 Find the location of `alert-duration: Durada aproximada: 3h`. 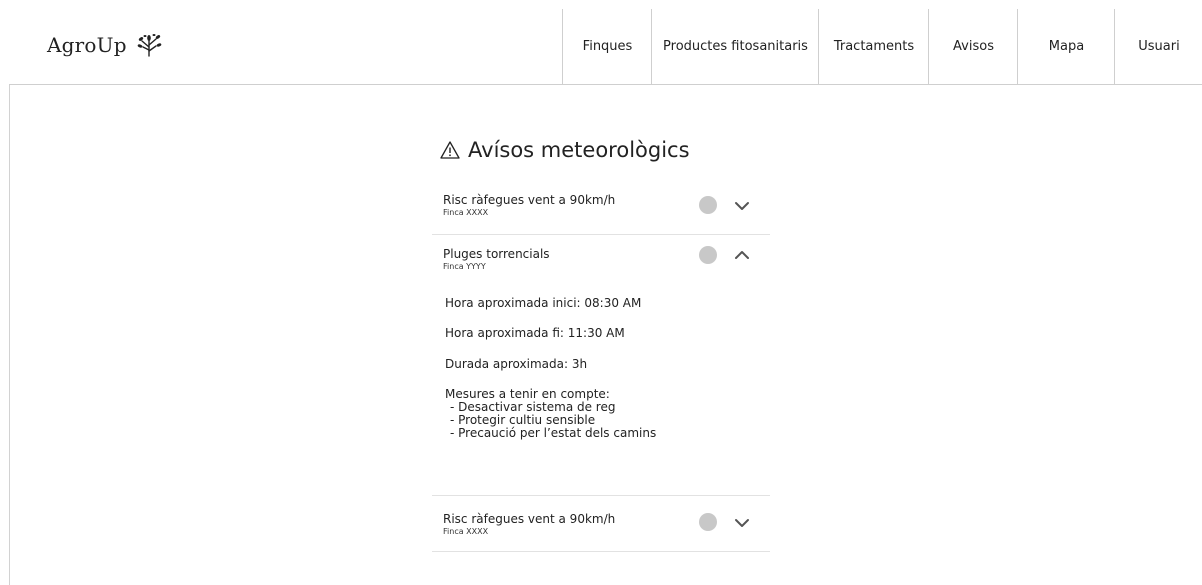

alert-duration: Durada aproximada: 3h is located at coordinates (516, 364).